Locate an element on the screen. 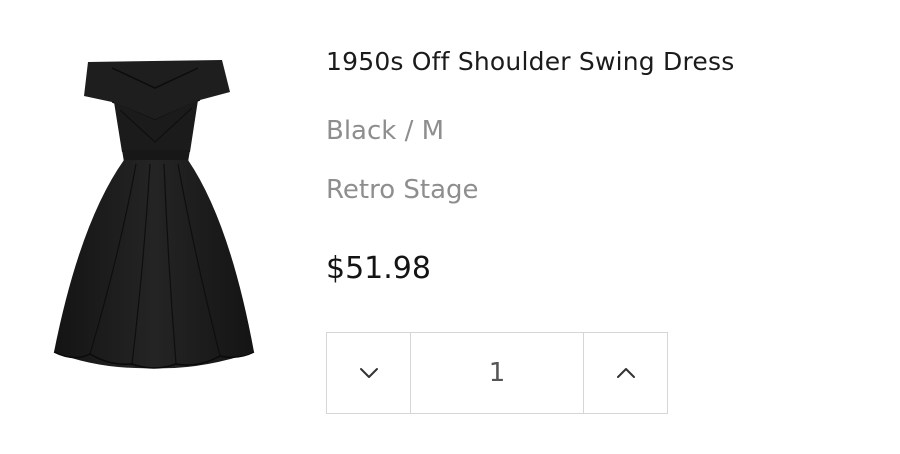  increase-quantity-button is located at coordinates (625, 373).